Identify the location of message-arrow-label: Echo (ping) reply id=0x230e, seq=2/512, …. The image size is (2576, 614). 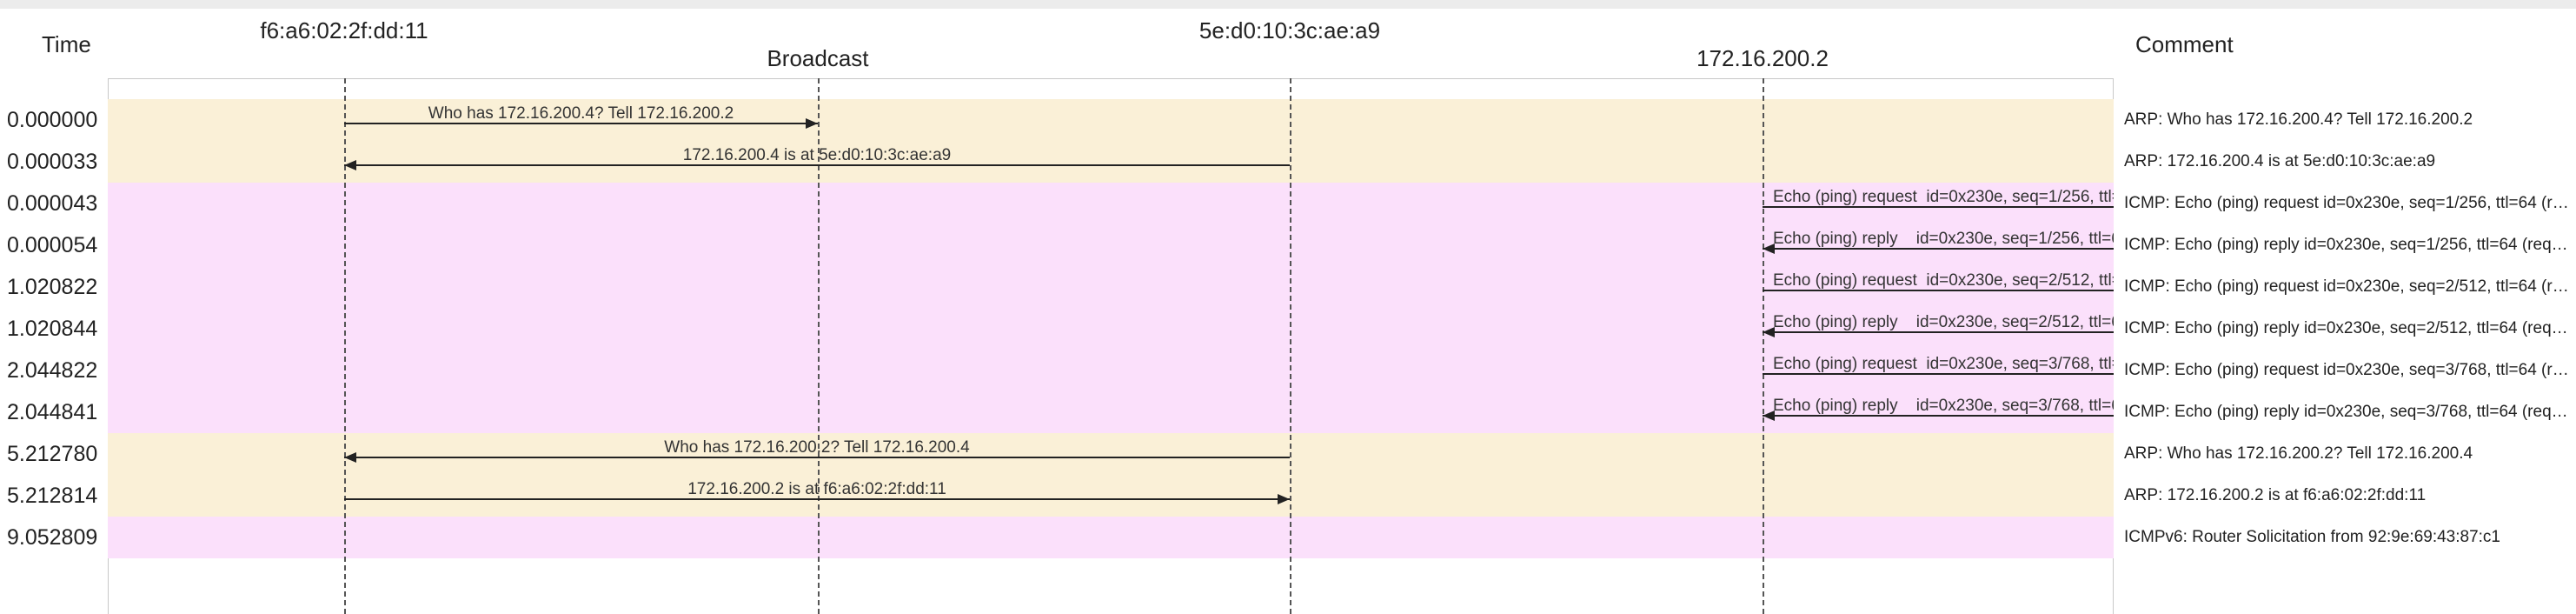
(1951, 322).